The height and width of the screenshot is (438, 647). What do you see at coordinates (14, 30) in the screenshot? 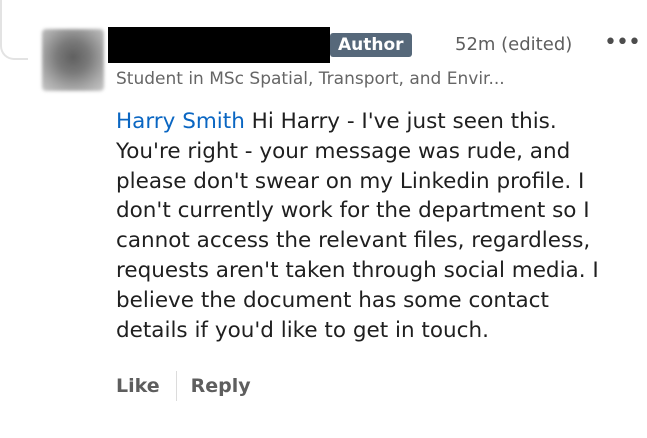
I see `thread-connector-line` at bounding box center [14, 30].